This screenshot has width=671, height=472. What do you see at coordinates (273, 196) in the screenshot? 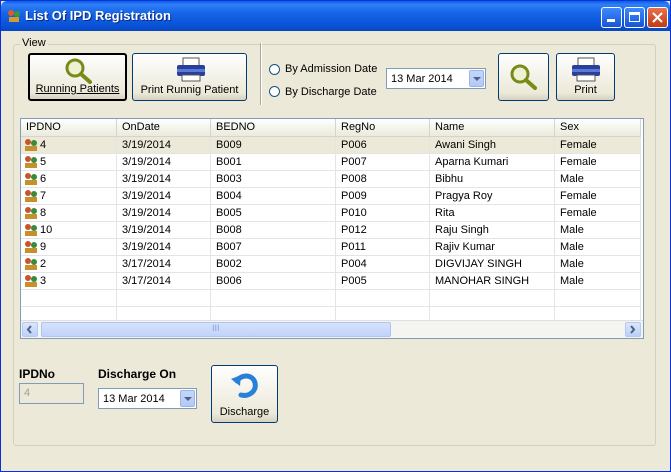
I see `cell-bedno: B004` at bounding box center [273, 196].